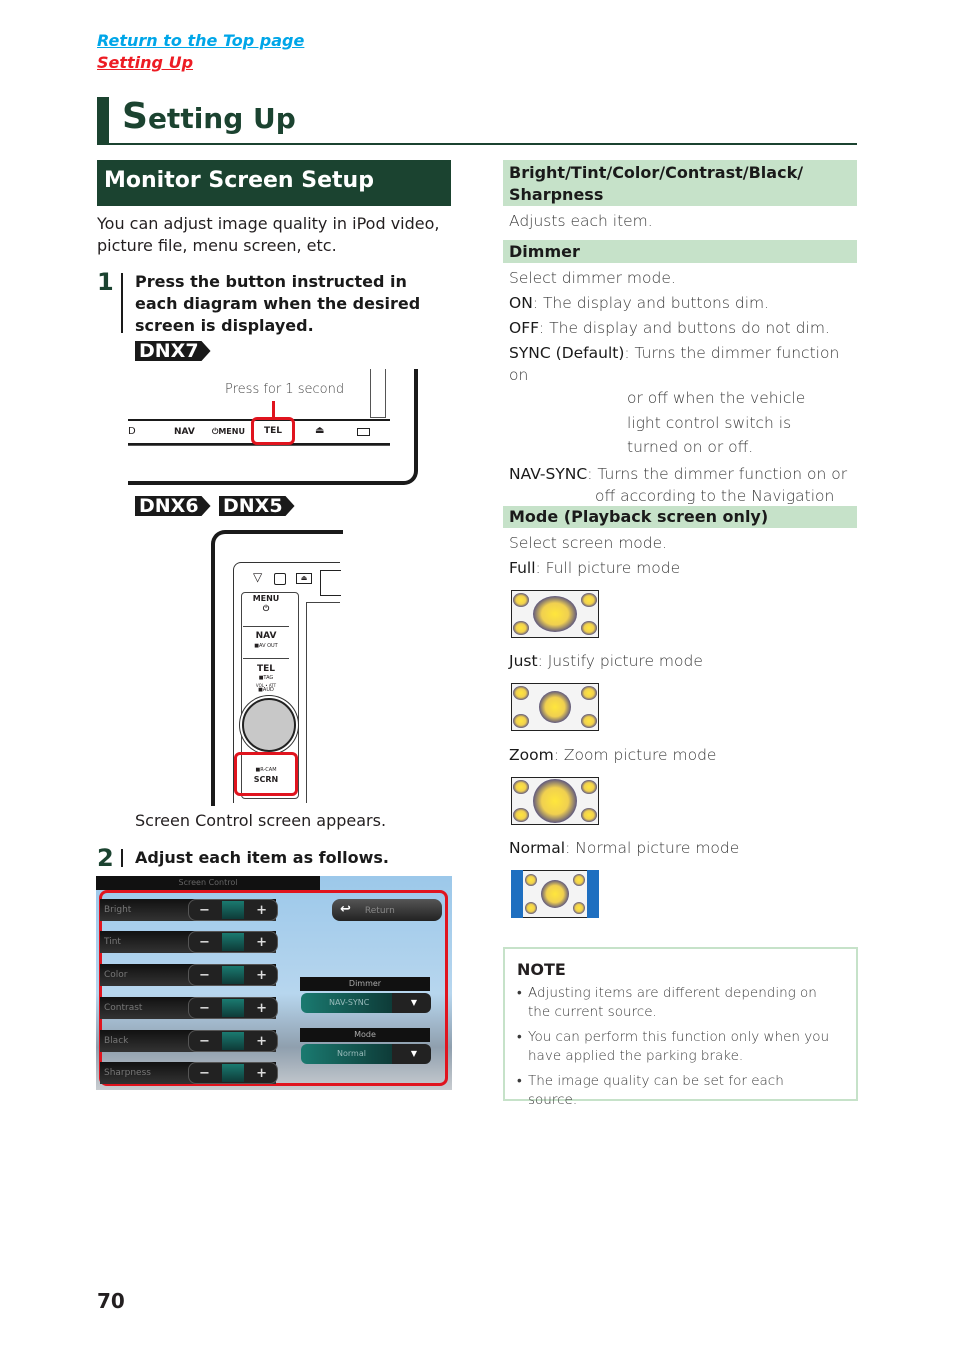 Image resolution: width=954 pixels, height=1354 pixels. What do you see at coordinates (531, 755) in the screenshot?
I see `mode-key: Zoom` at bounding box center [531, 755].